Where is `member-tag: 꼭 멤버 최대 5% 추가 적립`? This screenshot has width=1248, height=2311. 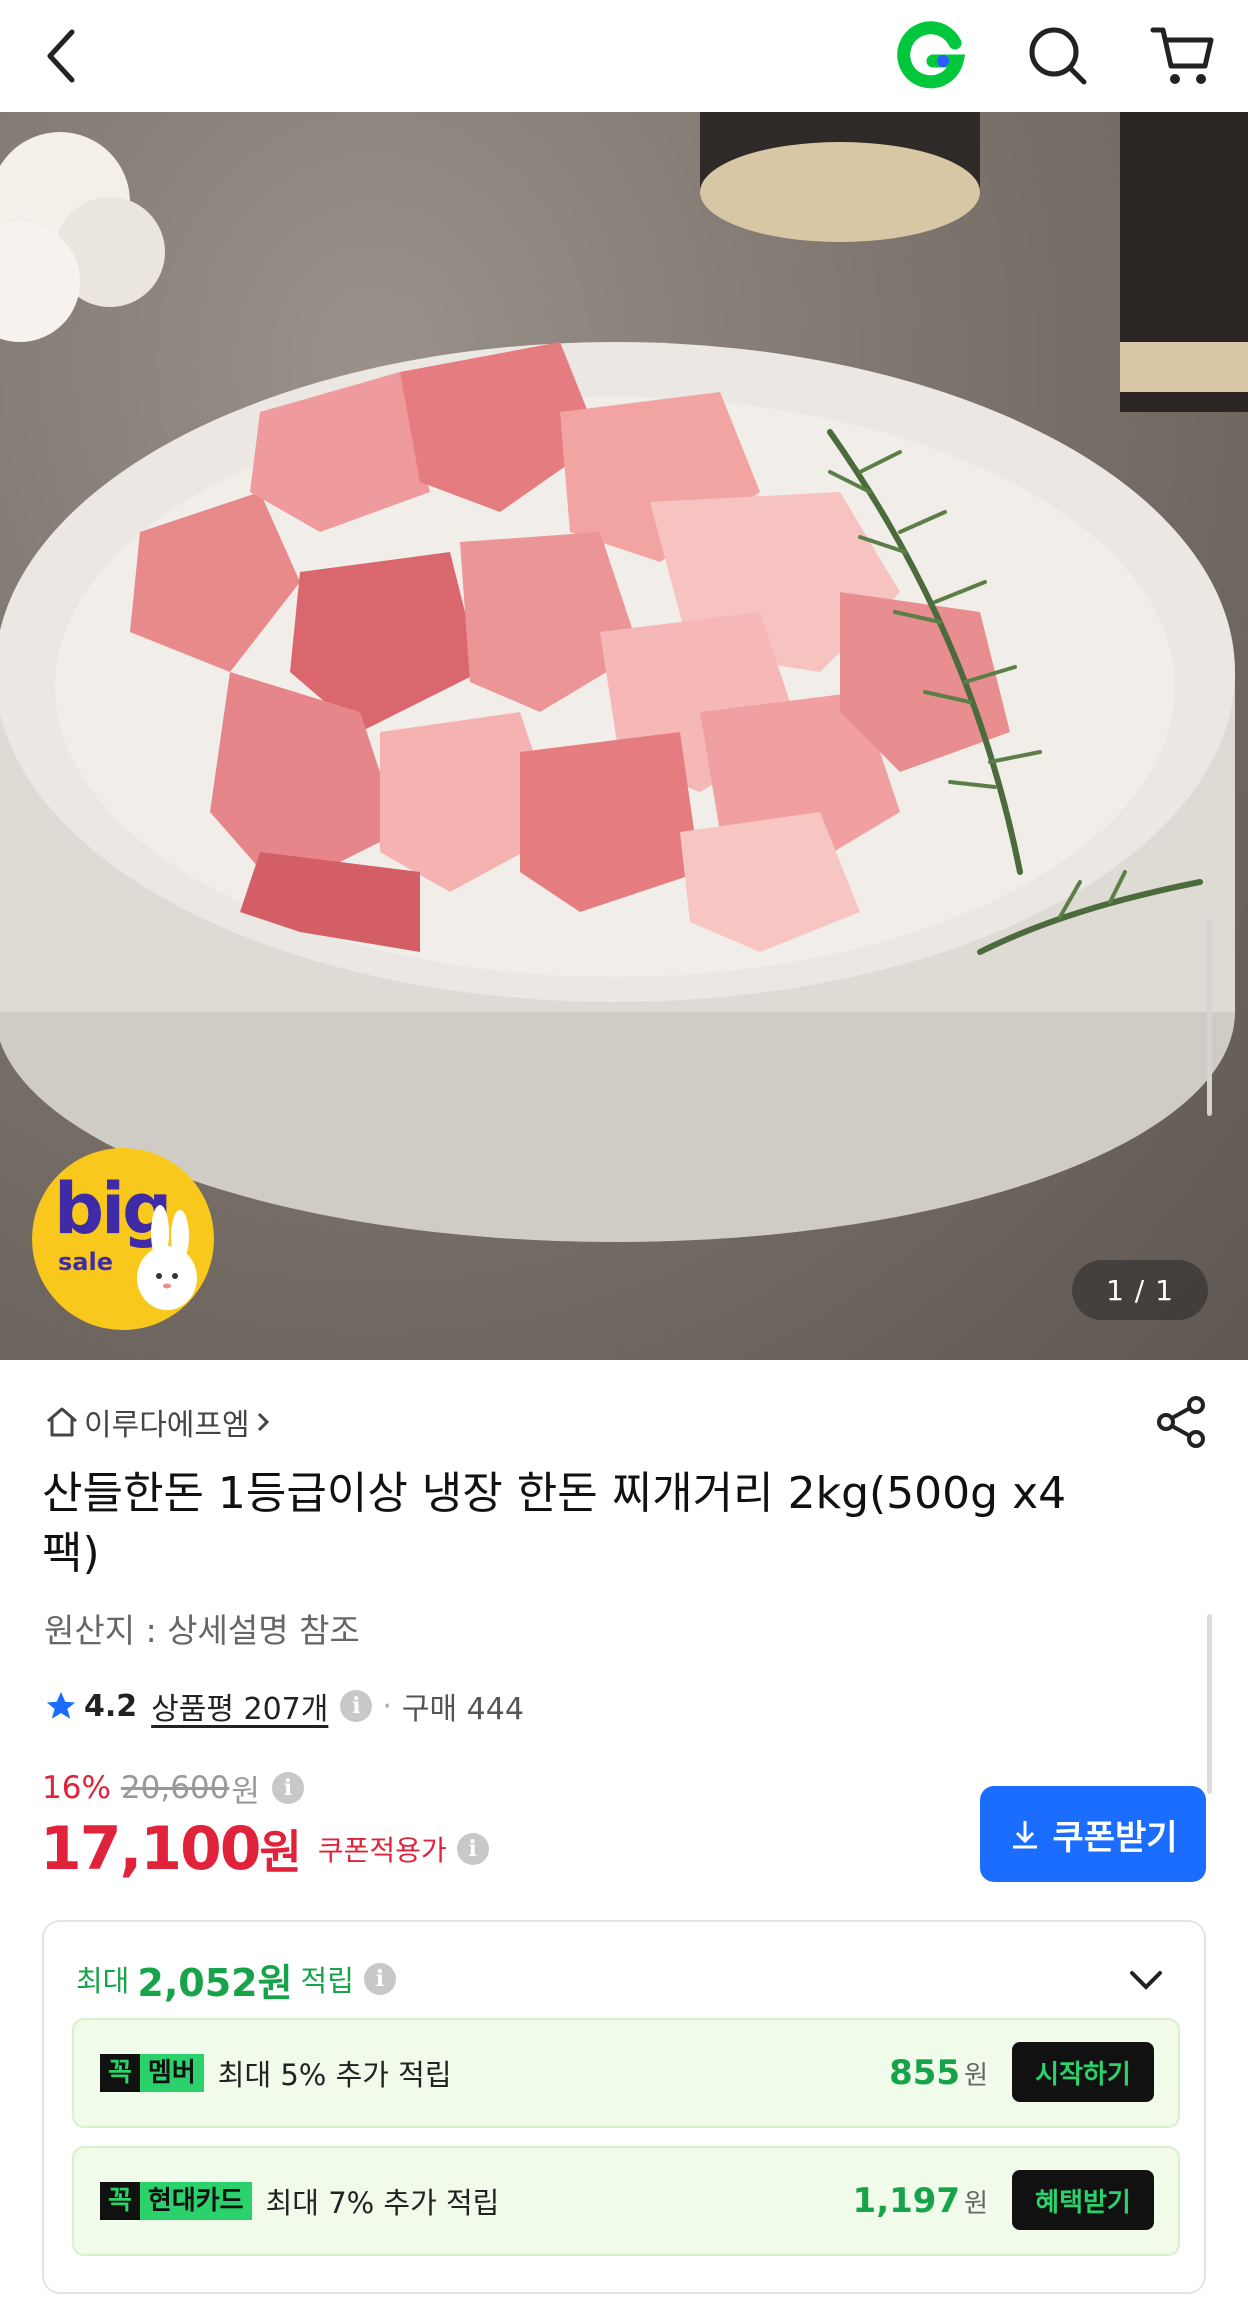
member-tag: 꼭 멤버 최대 5% 추가 적립 is located at coordinates (276, 2073).